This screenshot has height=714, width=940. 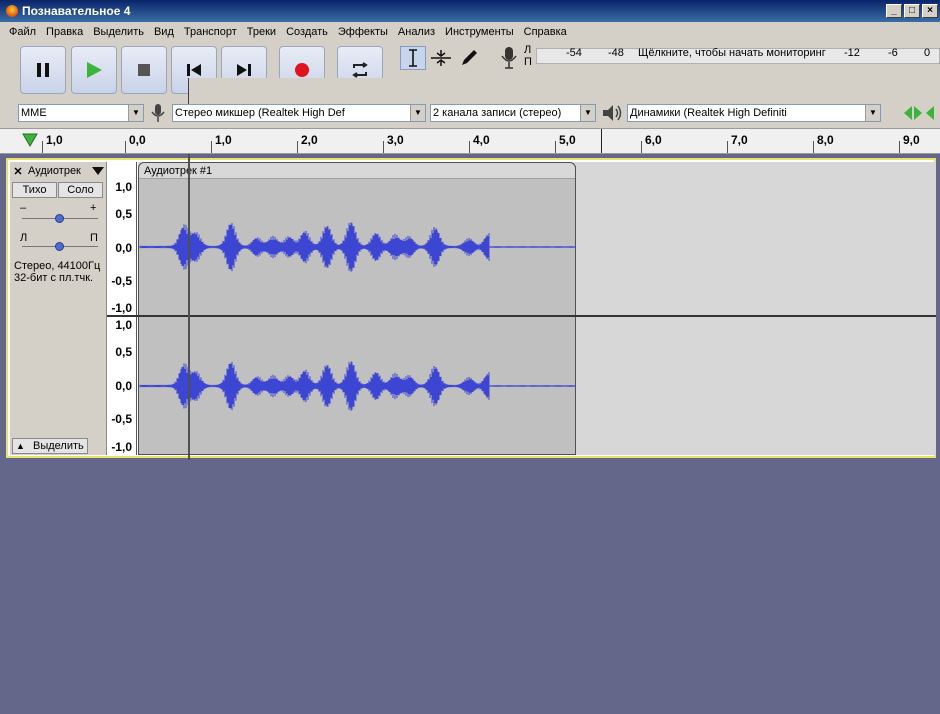 What do you see at coordinates (22, 32) in the screenshot?
I see `menu-file: Файл` at bounding box center [22, 32].